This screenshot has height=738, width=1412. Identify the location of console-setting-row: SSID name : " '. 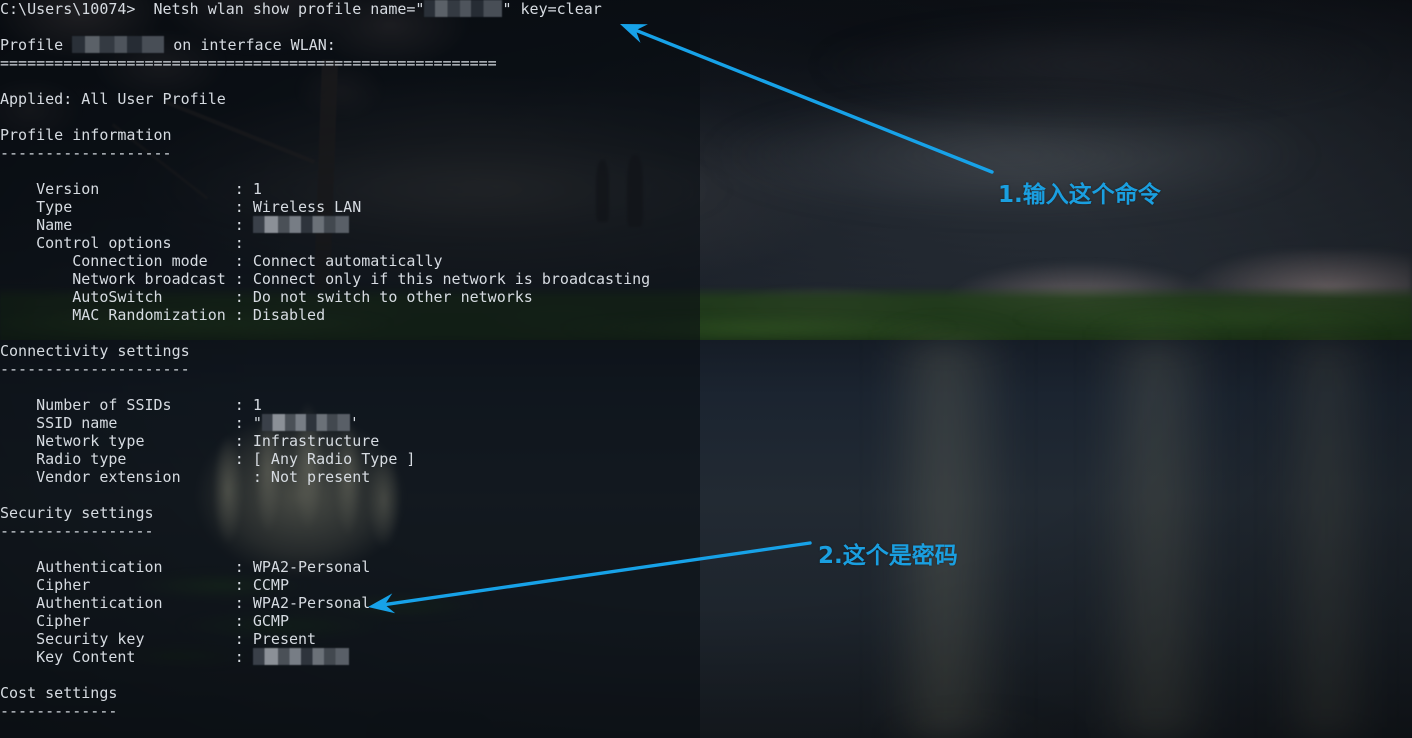
(179, 423).